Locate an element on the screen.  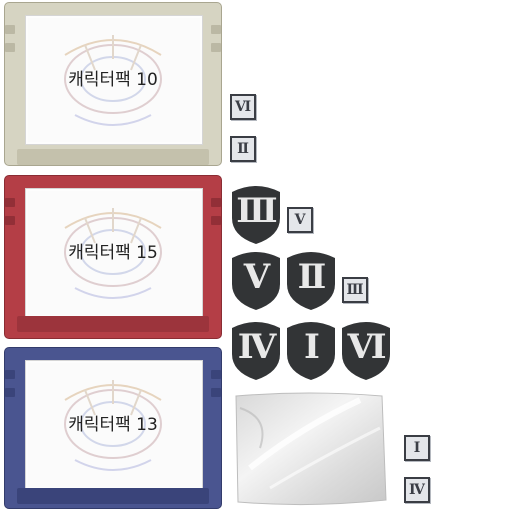
numeral-shield-6: Ⅵ is located at coordinates (366, 349).